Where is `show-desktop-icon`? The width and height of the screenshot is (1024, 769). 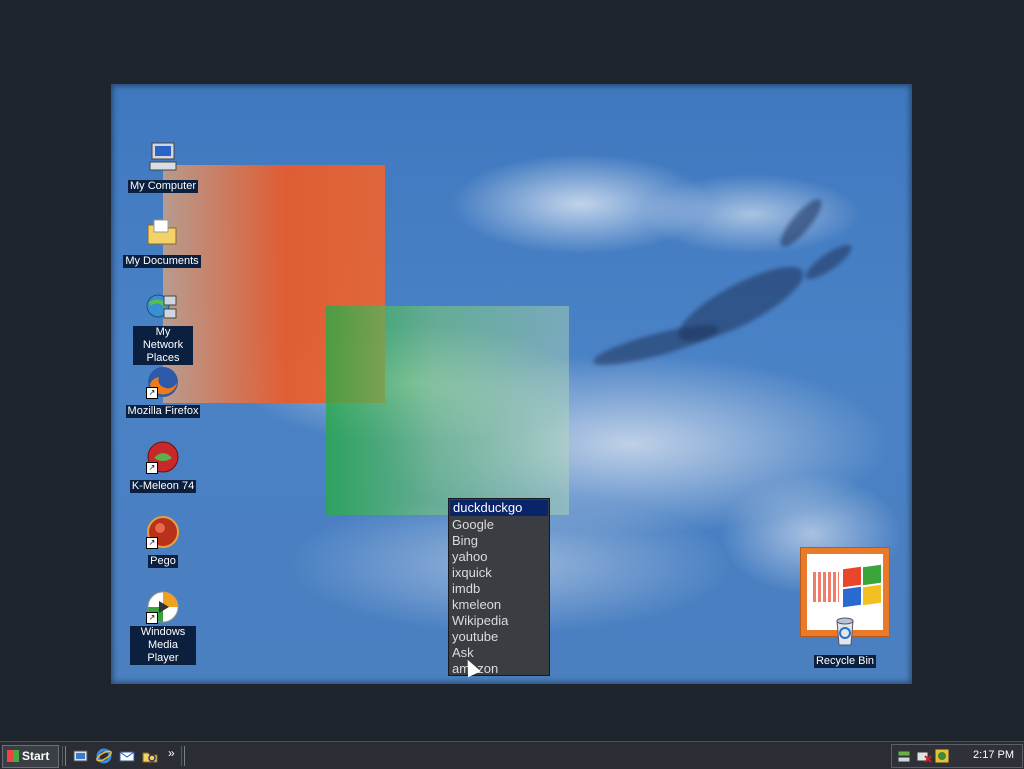 show-desktop-icon is located at coordinates (81, 756).